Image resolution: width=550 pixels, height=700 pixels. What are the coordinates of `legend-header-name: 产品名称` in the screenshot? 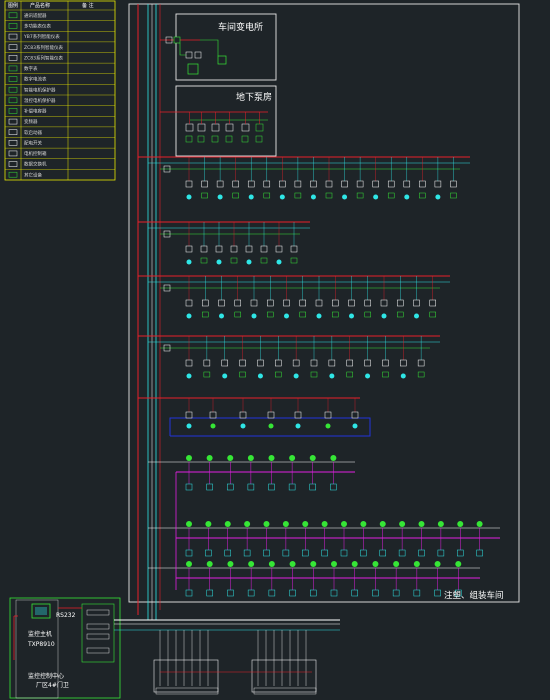 It's located at (40, 5).